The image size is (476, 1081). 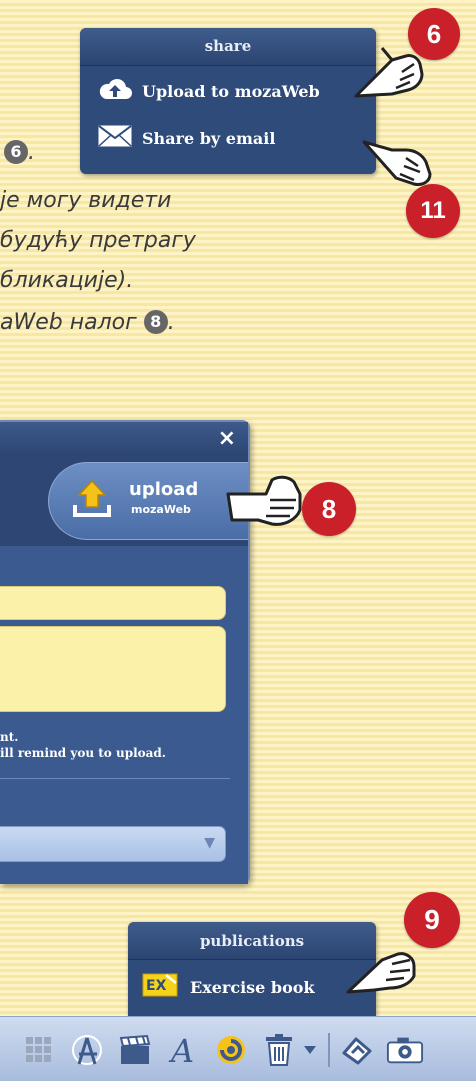 What do you see at coordinates (67, 280) in the screenshot?
I see `text-line-4: бликације).` at bounding box center [67, 280].